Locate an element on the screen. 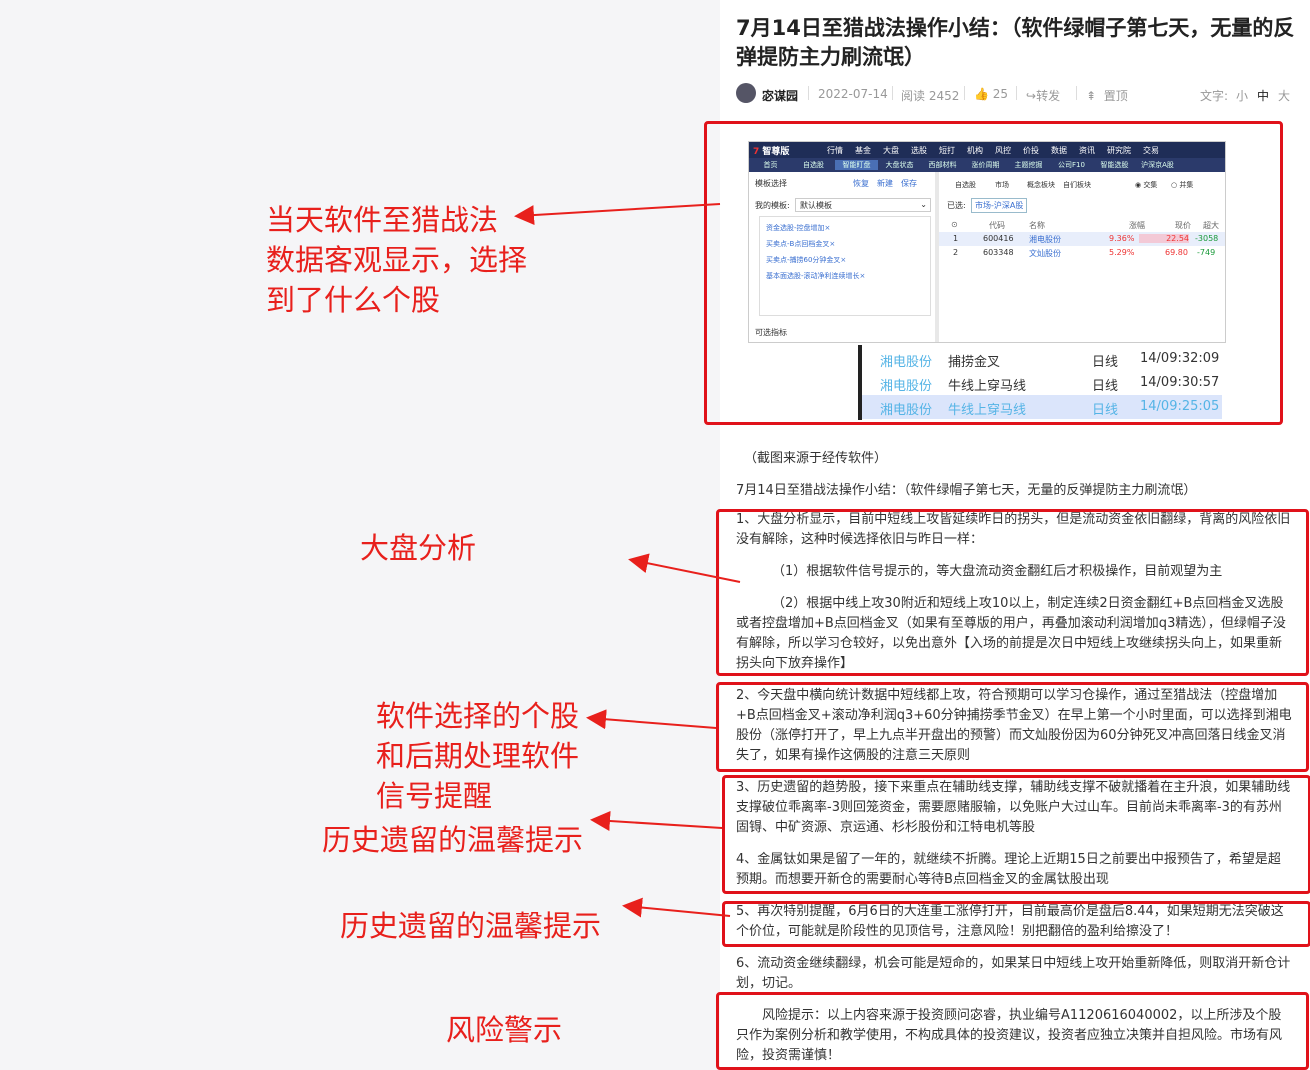  annotation-arrows is located at coordinates (627, 560).